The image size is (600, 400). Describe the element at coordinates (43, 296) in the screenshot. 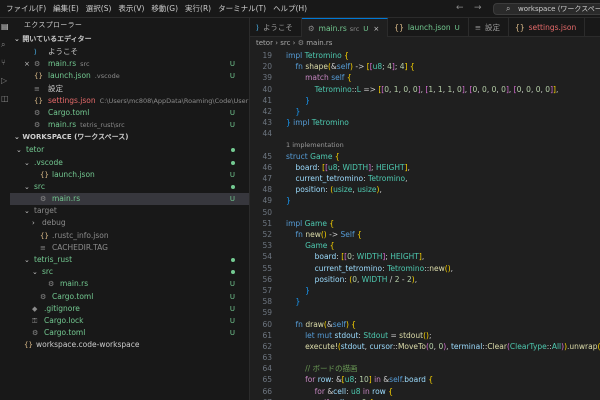

I see `gear-icon: ⚙` at that location.